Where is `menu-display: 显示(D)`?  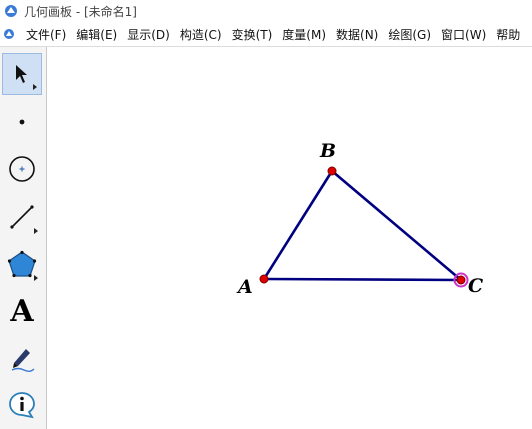 menu-display: 显示(D) is located at coordinates (148, 34).